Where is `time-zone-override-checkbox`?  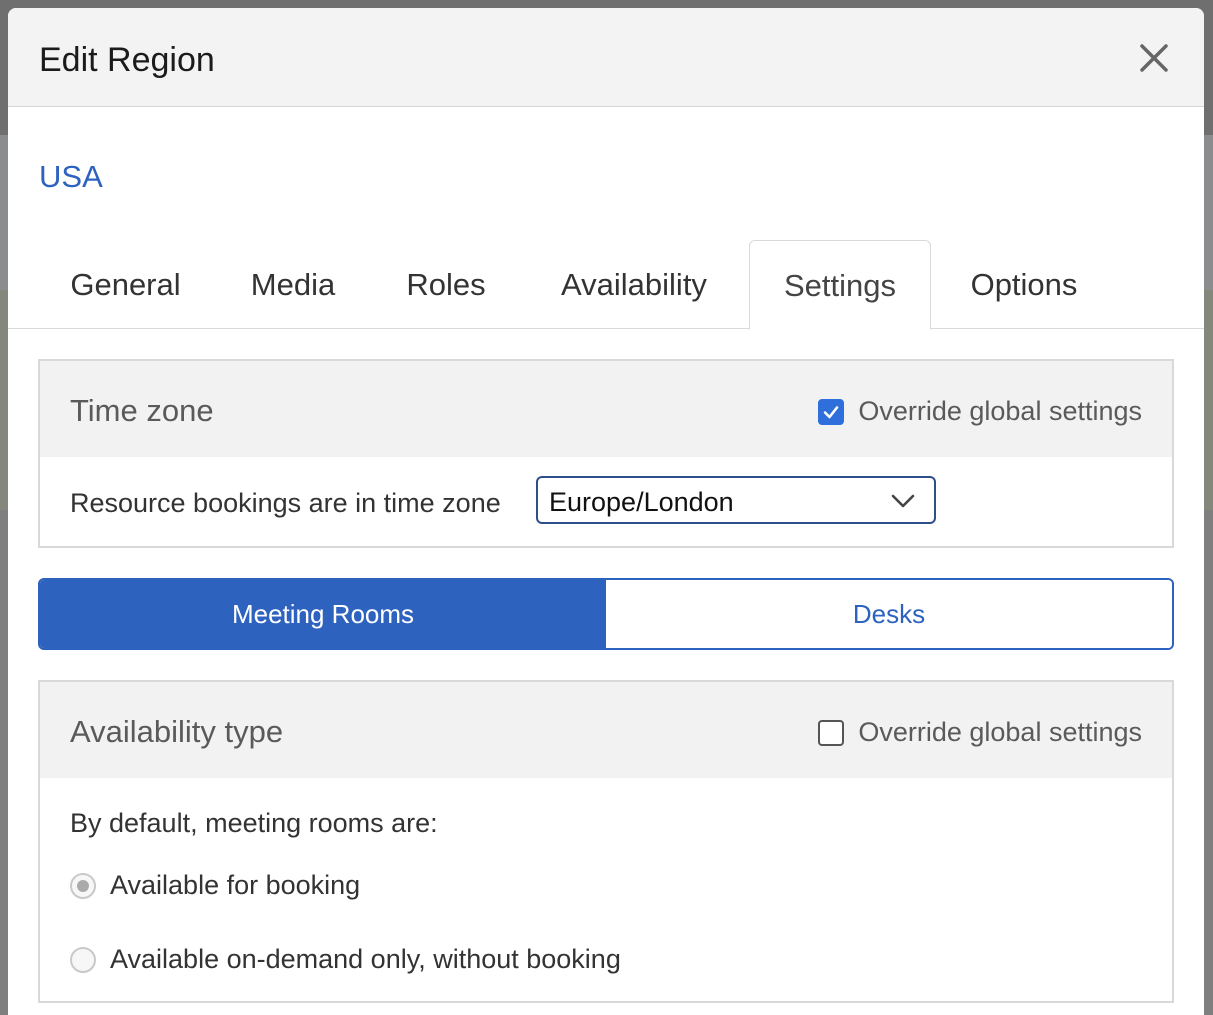 time-zone-override-checkbox is located at coordinates (831, 411).